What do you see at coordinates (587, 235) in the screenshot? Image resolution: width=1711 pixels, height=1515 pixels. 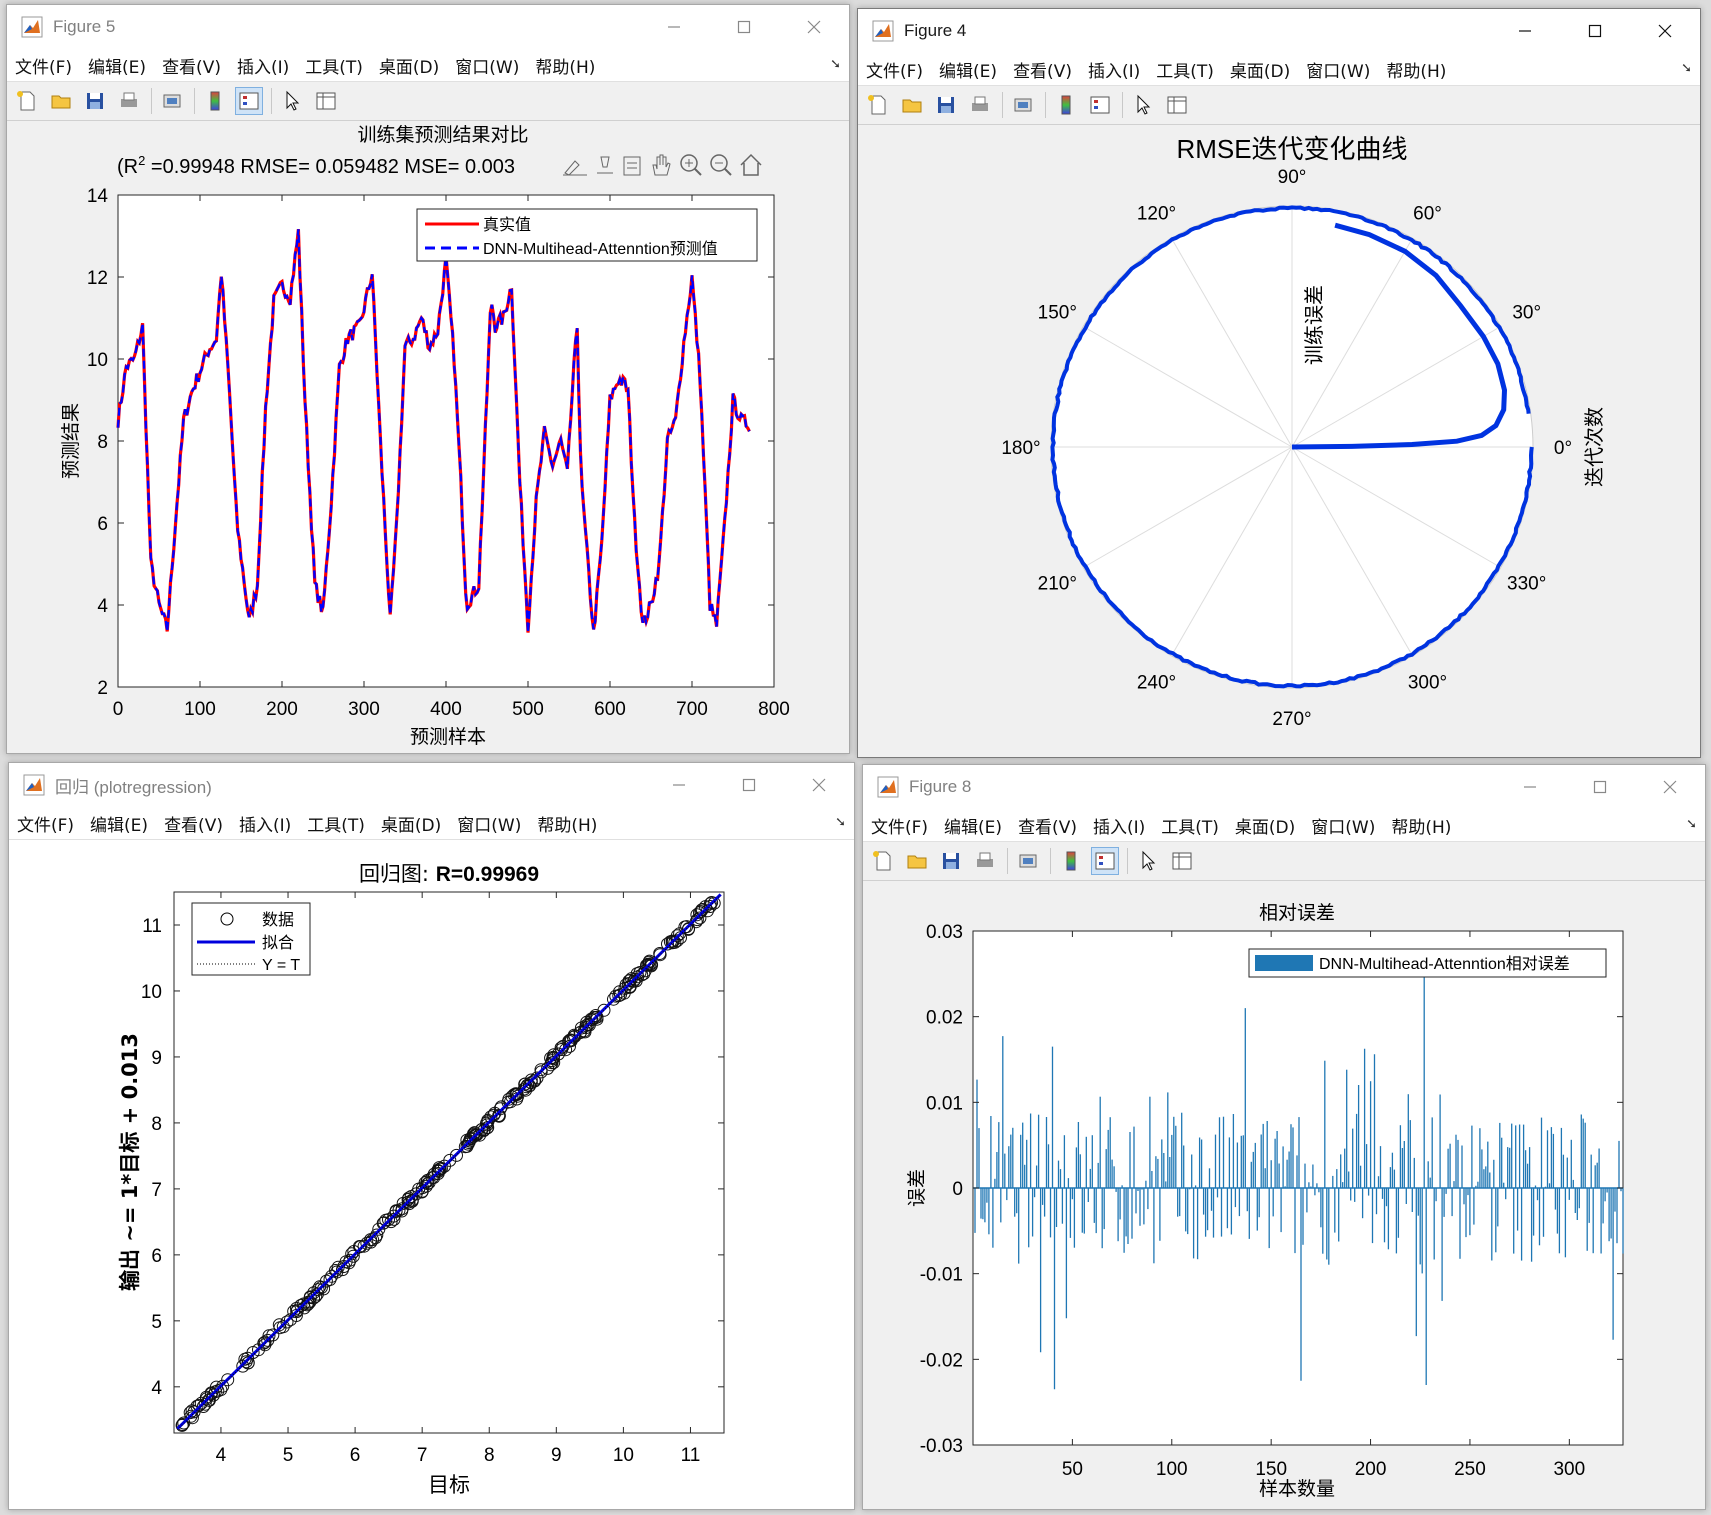 I see `legend: 真实值 DNN-Multihead-Attenntion预测值` at bounding box center [587, 235].